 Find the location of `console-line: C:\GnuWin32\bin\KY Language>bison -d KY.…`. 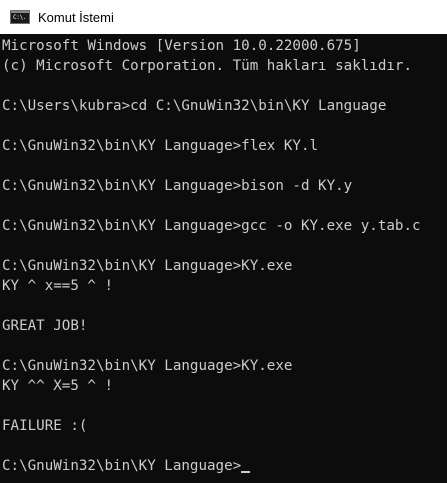

console-line: C:\GnuWin32\bin\KY Language>bison -d KY.… is located at coordinates (177, 186).